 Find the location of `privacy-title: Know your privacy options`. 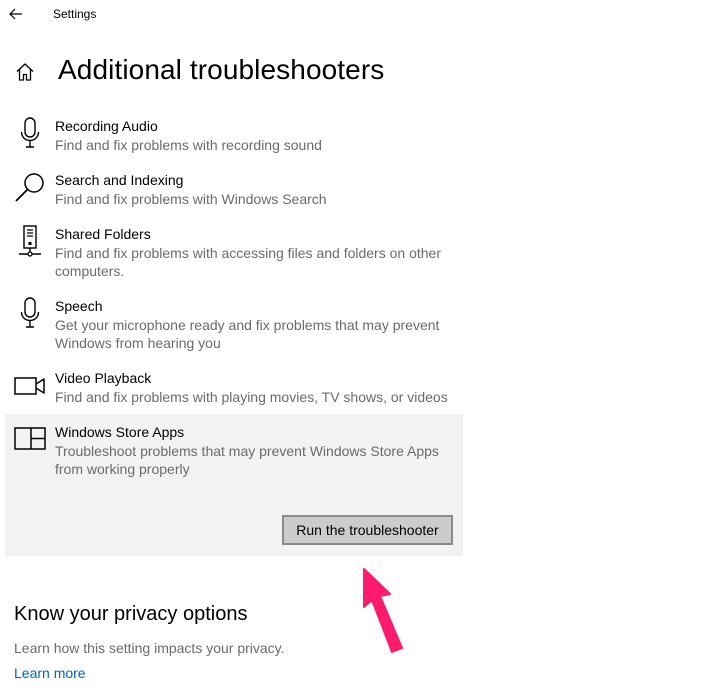

privacy-title: Know your privacy options is located at coordinates (131, 614).